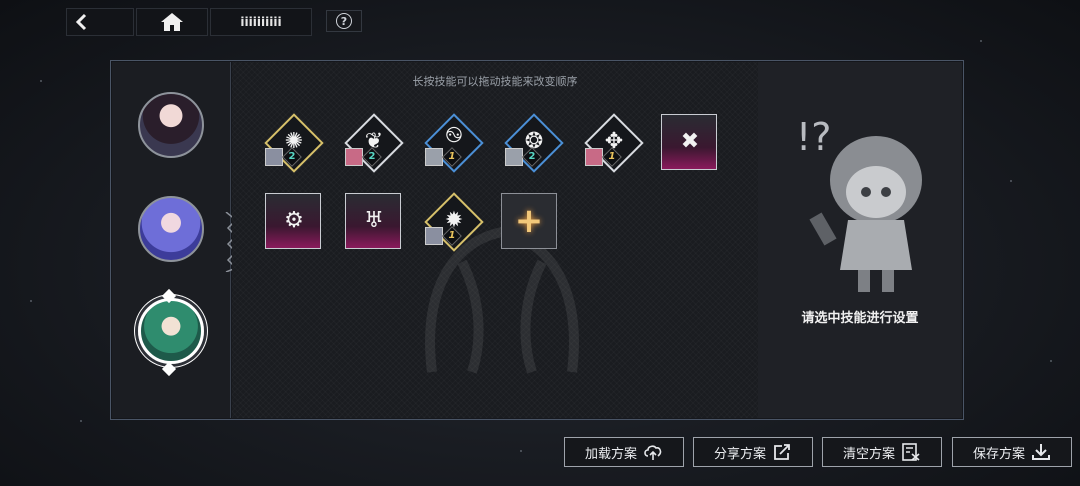  What do you see at coordinates (169, 369) in the screenshot?
I see `selected-marker-bottom-icon` at bounding box center [169, 369].